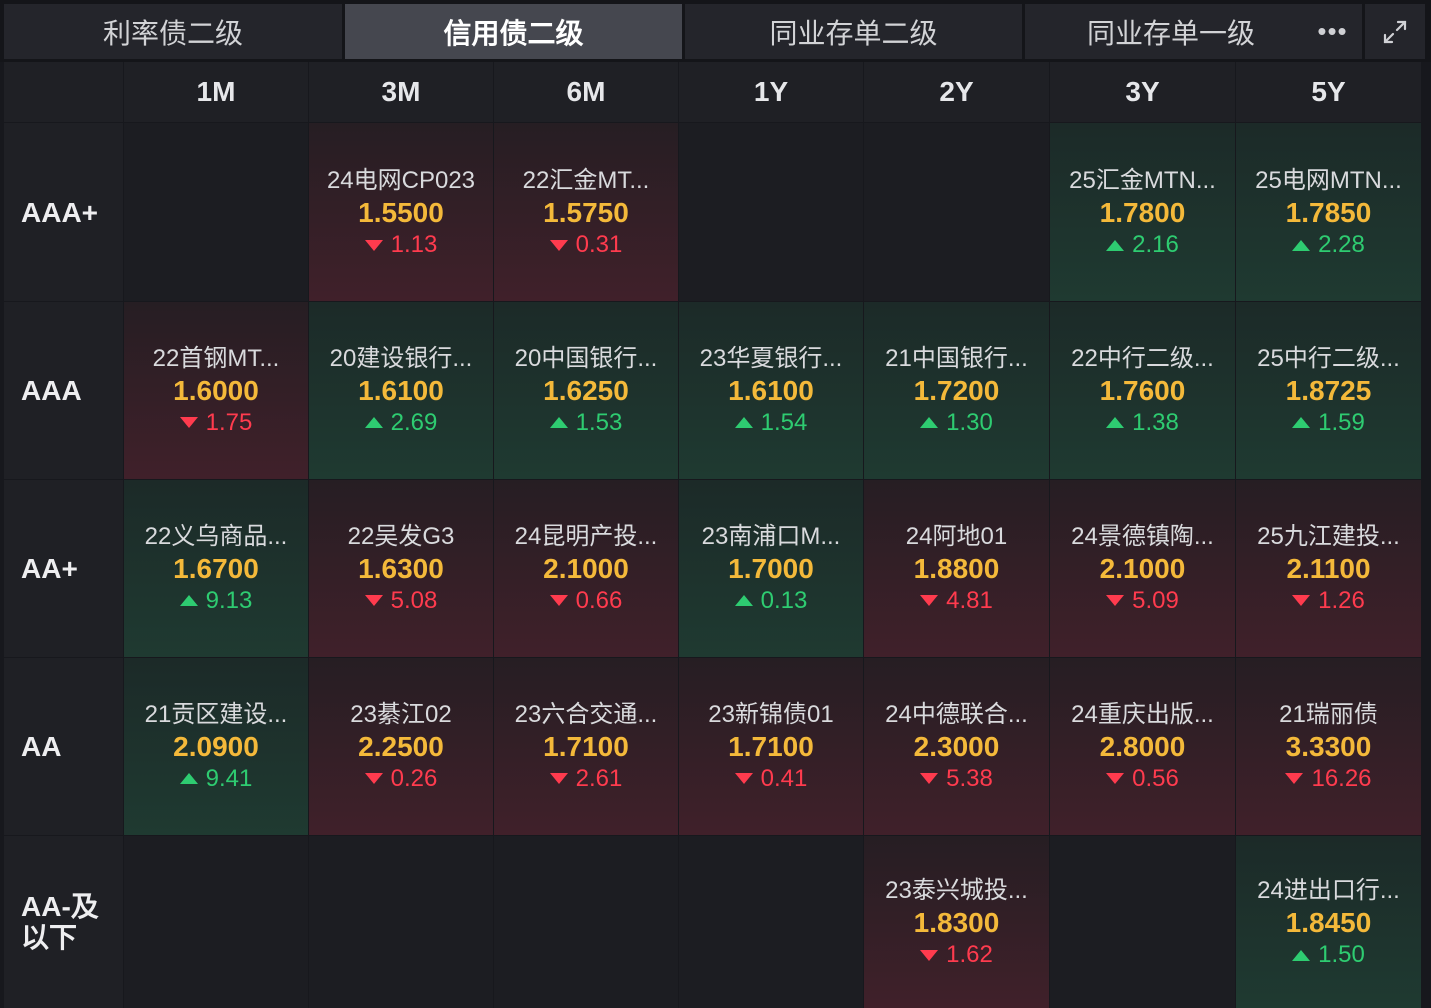 The width and height of the screenshot is (1431, 1008). I want to click on bond-quote-cell: 21中国银行... 1.7200 1.30, so click(956, 390).